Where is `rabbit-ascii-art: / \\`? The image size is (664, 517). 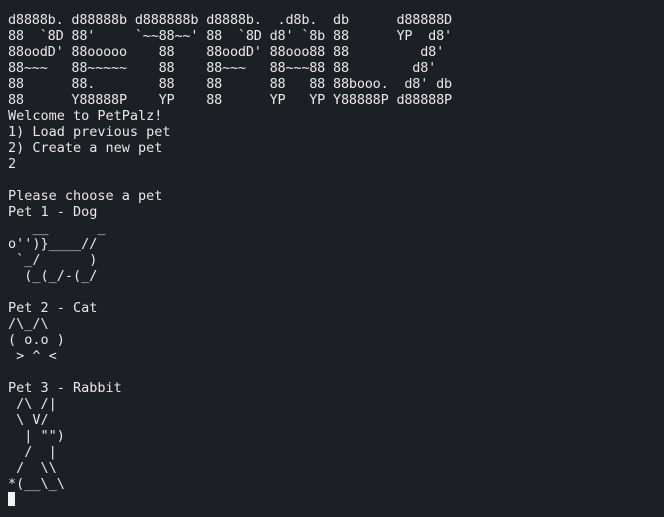
rabbit-ascii-art: / \\ is located at coordinates (32, 468).